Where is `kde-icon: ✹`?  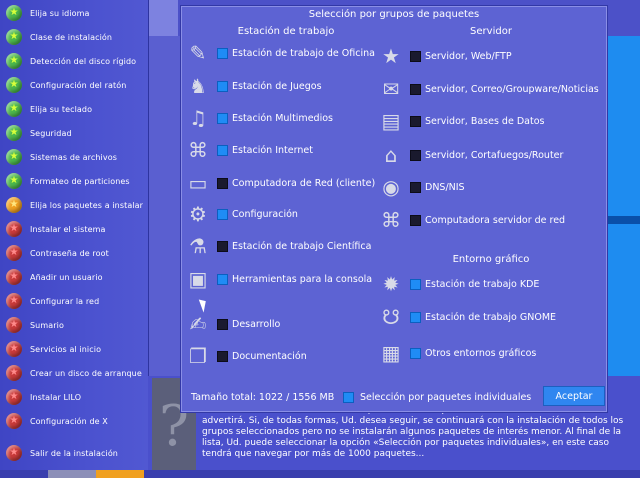 kde-icon: ✹ is located at coordinates (391, 284).